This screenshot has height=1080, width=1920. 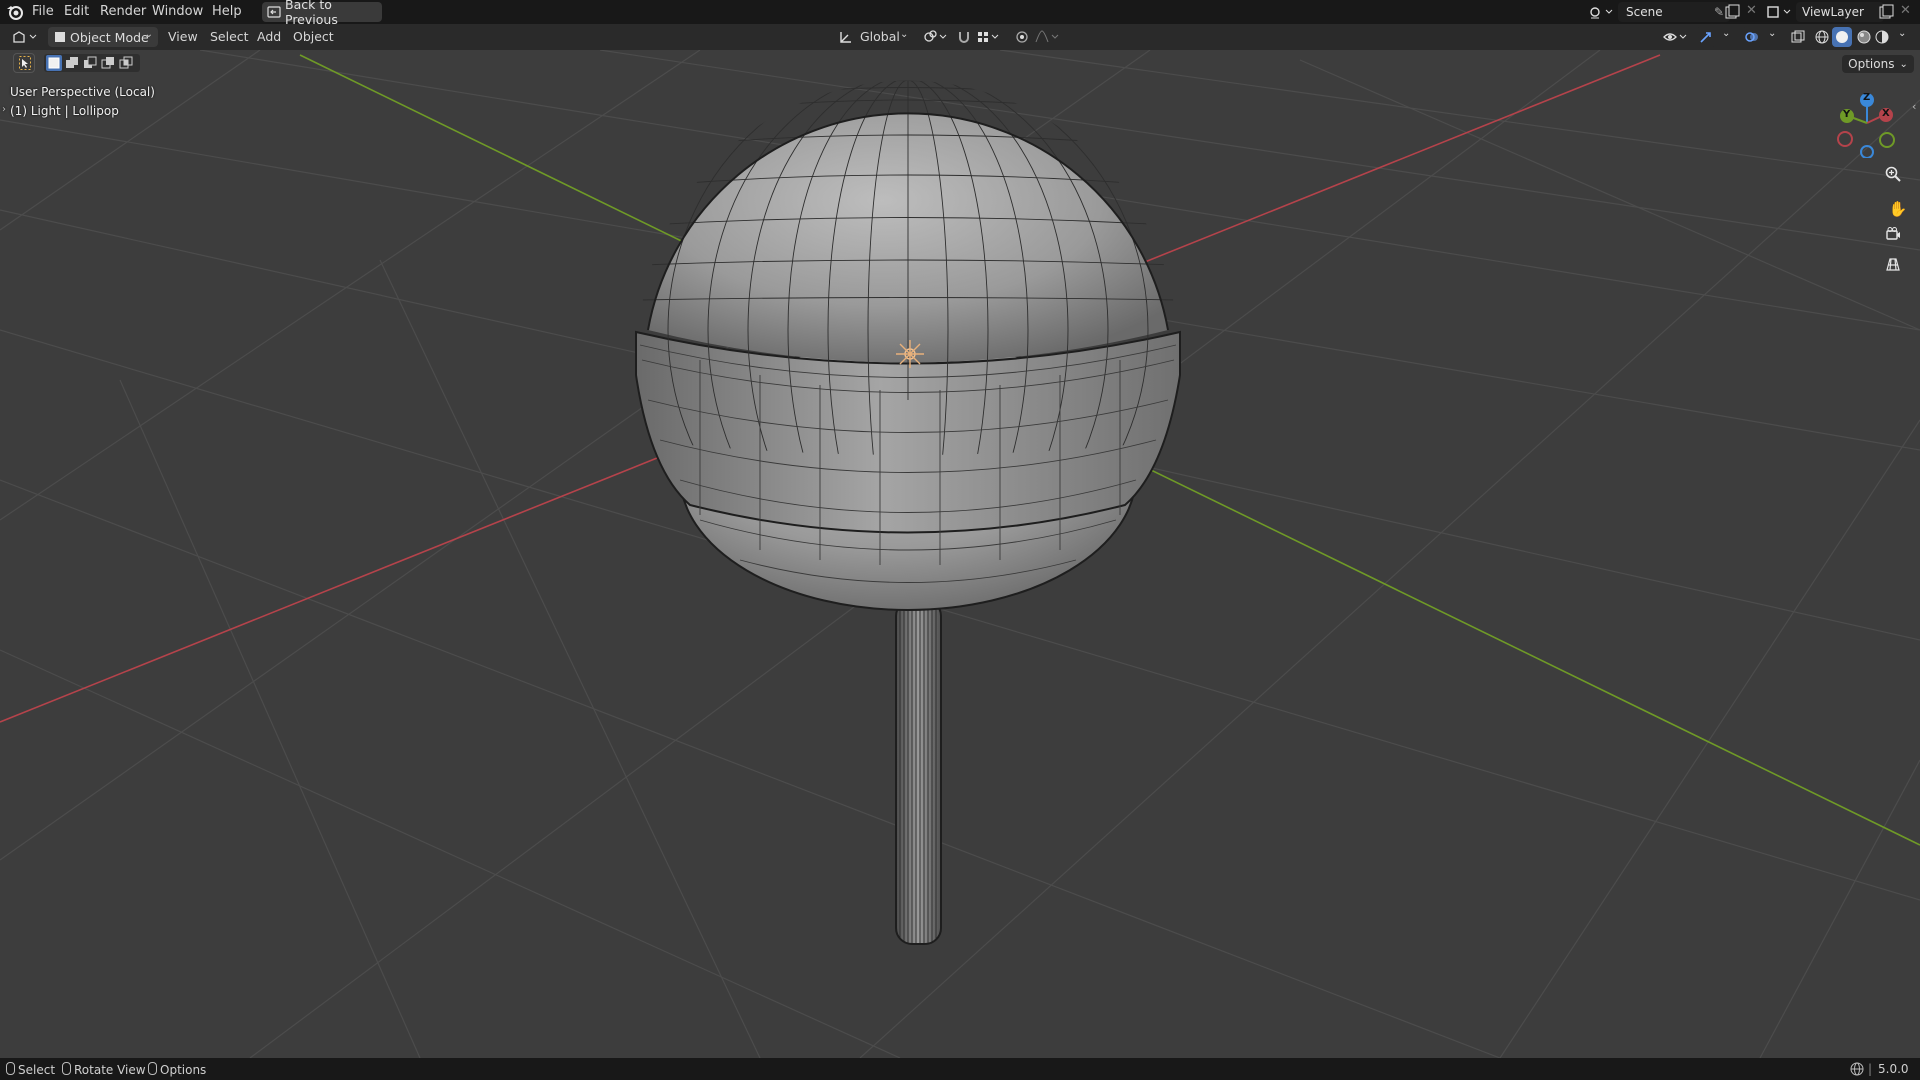 I want to click on wireframe-shading-icon, so click(x=1822, y=39).